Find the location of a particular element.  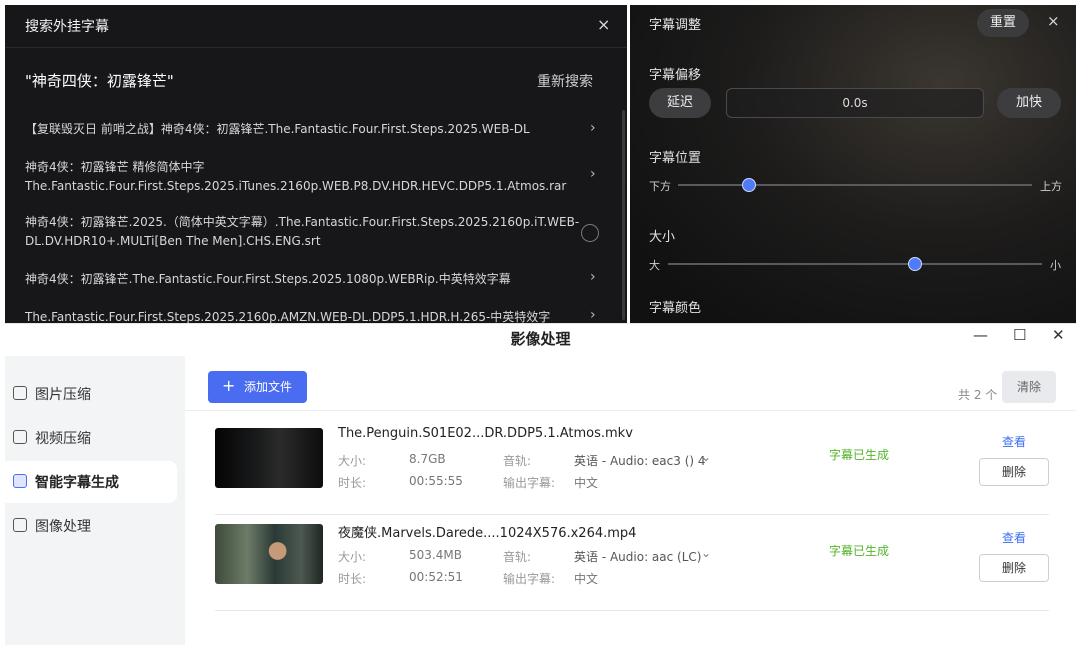

sidebar-item-image-compress: 图片压缩 is located at coordinates (91, 394).